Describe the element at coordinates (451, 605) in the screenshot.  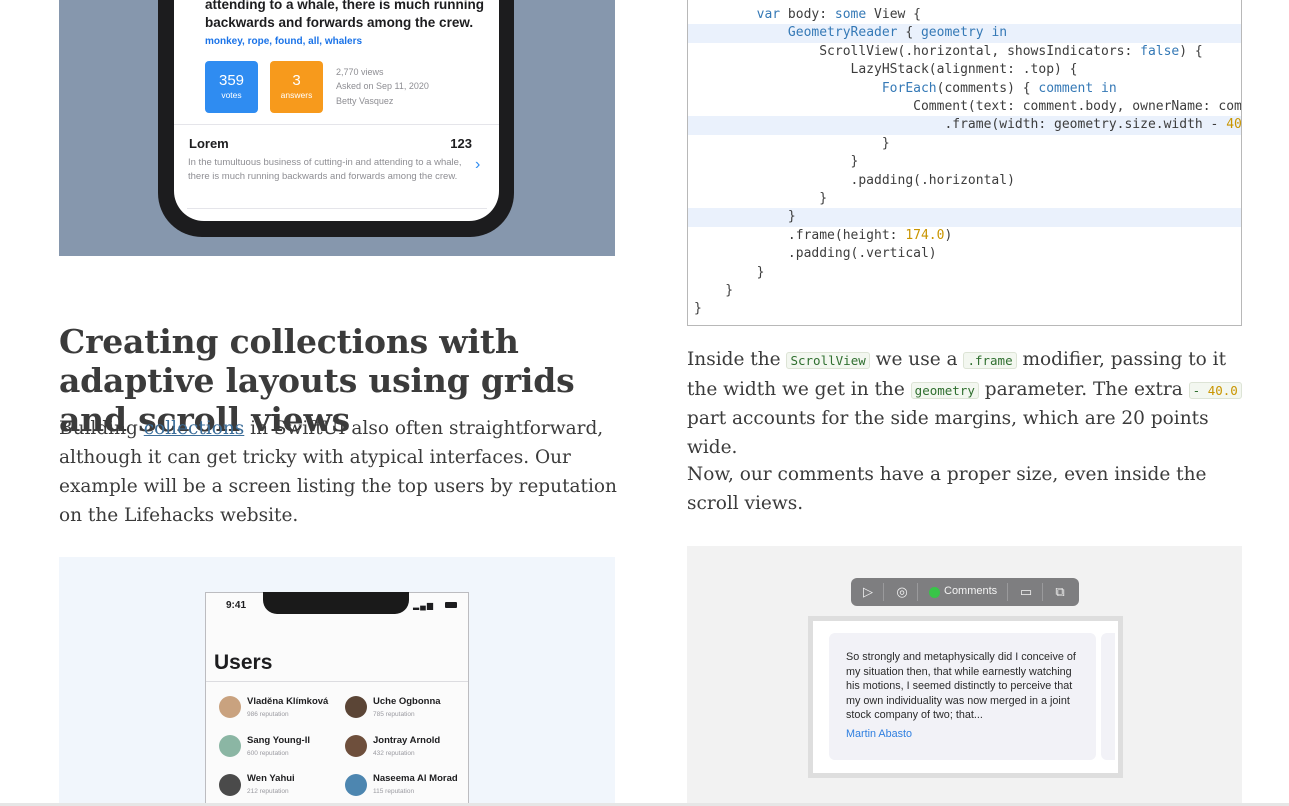
I see `battery-icon` at that location.